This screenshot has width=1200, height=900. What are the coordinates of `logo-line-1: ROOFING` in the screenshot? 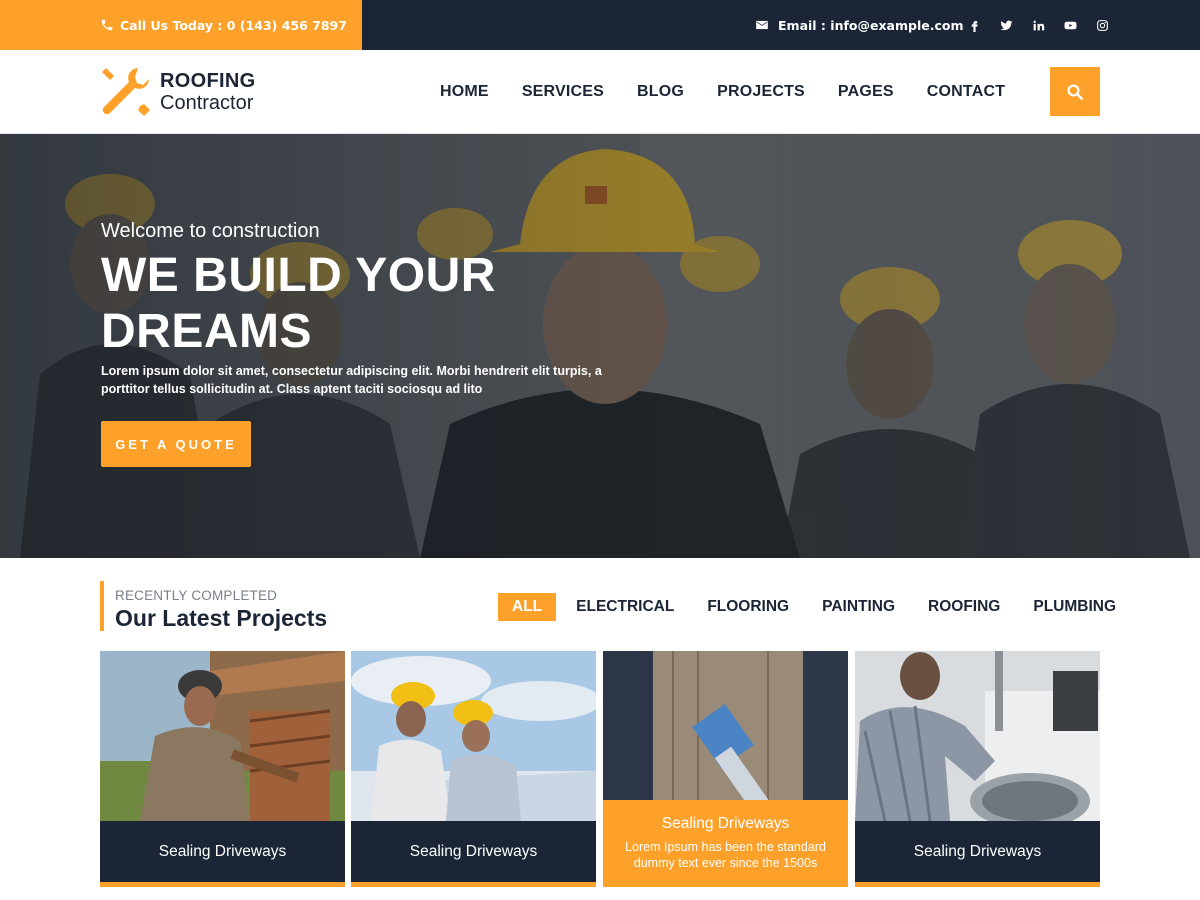 It's located at (208, 81).